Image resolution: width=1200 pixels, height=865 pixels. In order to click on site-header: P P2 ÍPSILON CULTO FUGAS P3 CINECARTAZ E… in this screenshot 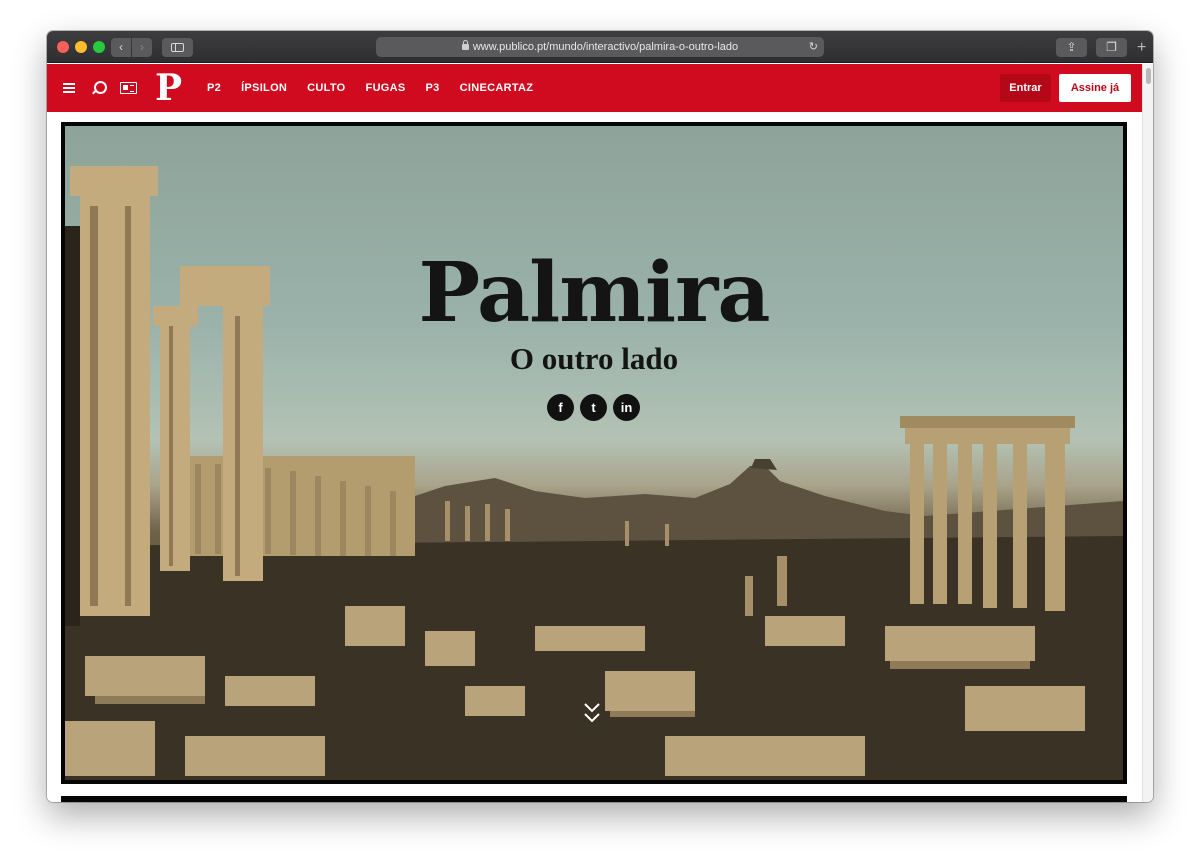, I will do `click(594, 88)`.